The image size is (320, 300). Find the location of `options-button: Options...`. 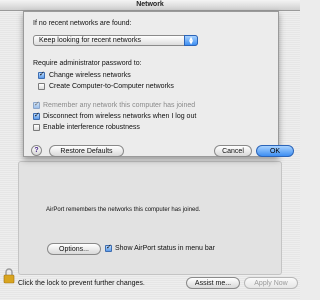

options-button: Options... is located at coordinates (74, 249).